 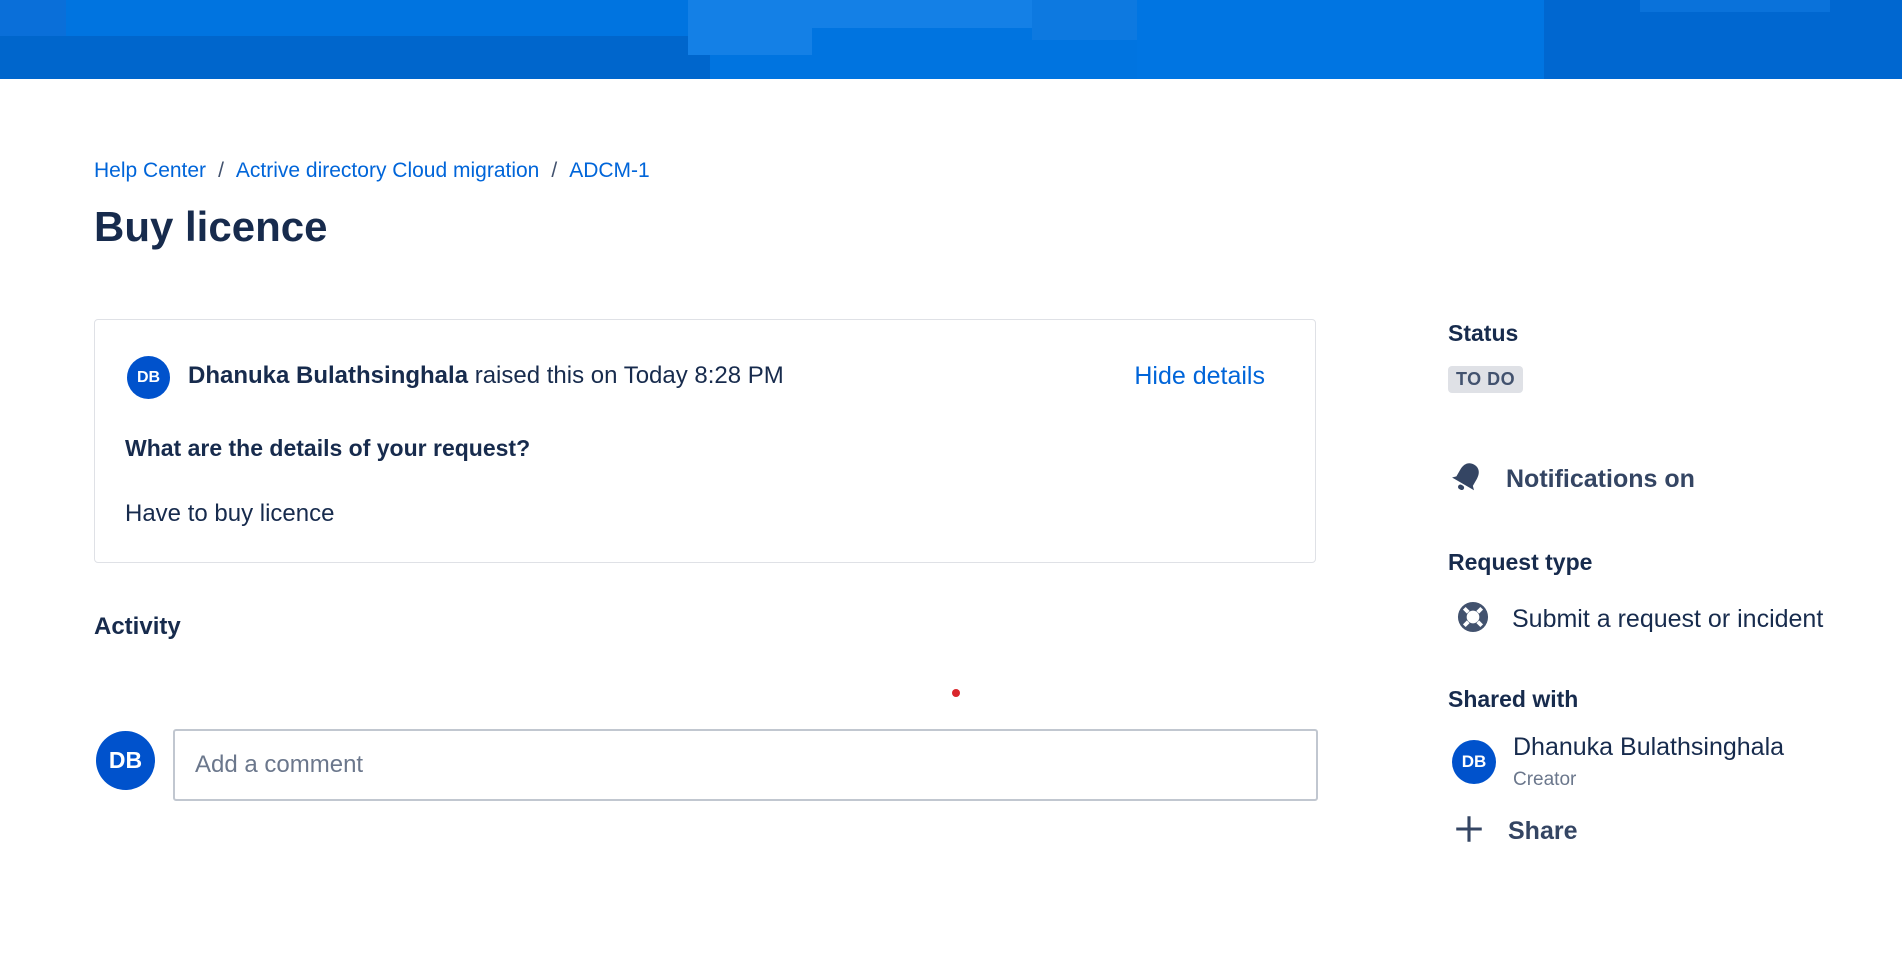 I want to click on share-button: Share, so click(x=1514, y=831).